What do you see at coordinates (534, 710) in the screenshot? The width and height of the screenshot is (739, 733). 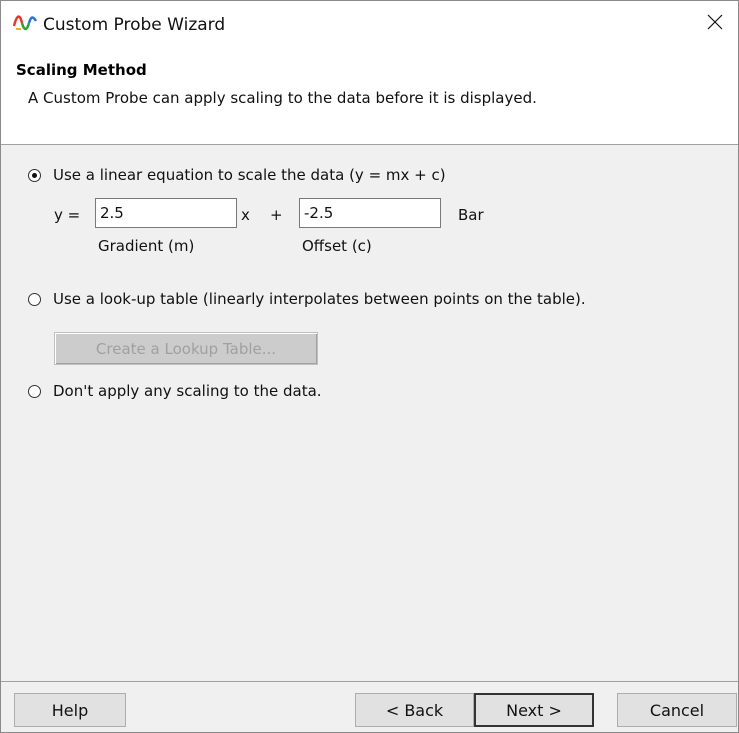 I see `next-button: Next >` at bounding box center [534, 710].